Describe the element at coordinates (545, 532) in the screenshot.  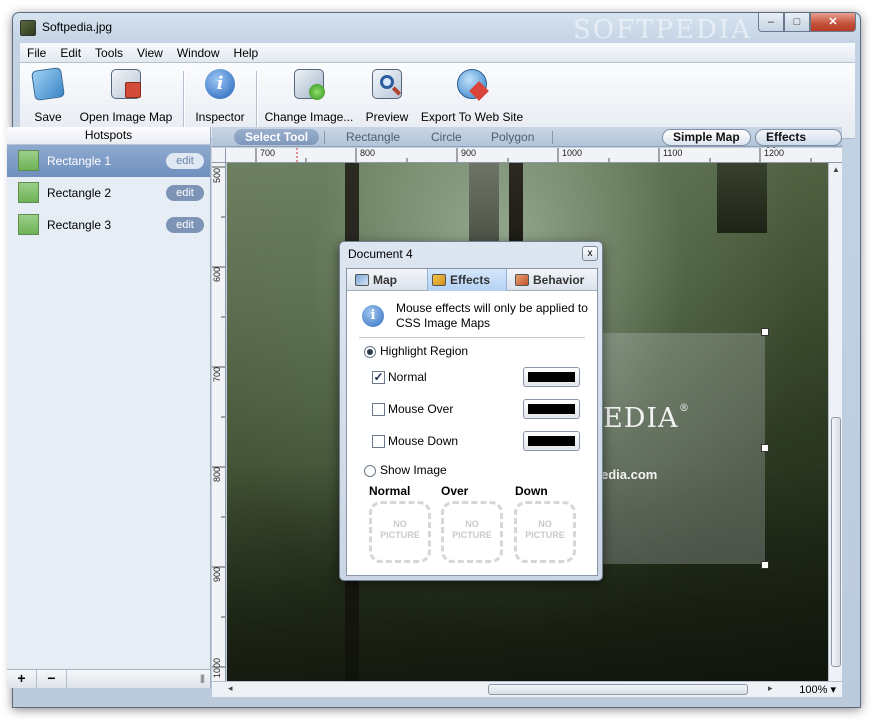
I see `down-image-well: NO PICTURE` at that location.